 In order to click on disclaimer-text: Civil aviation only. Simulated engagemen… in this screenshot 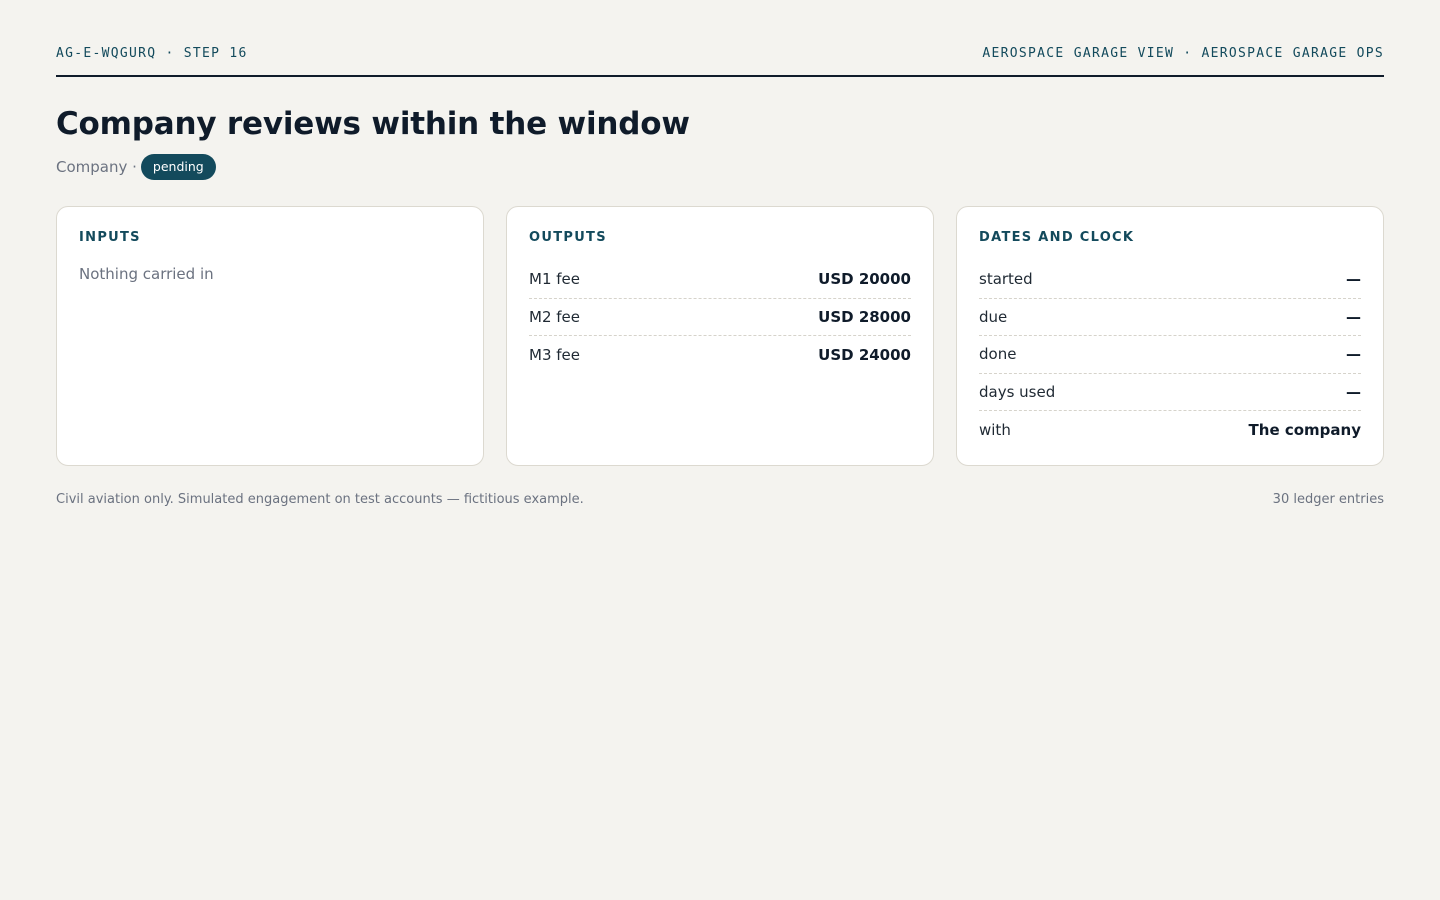, I will do `click(320, 499)`.